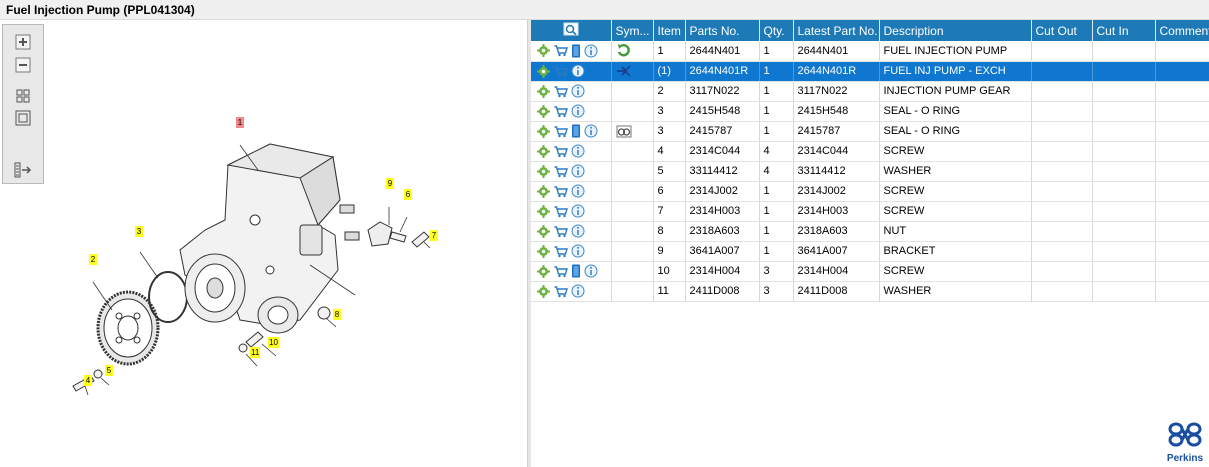 This screenshot has width=1209, height=467. Describe the element at coordinates (624, 131) in the screenshot. I see `binoculars-icon` at that location.